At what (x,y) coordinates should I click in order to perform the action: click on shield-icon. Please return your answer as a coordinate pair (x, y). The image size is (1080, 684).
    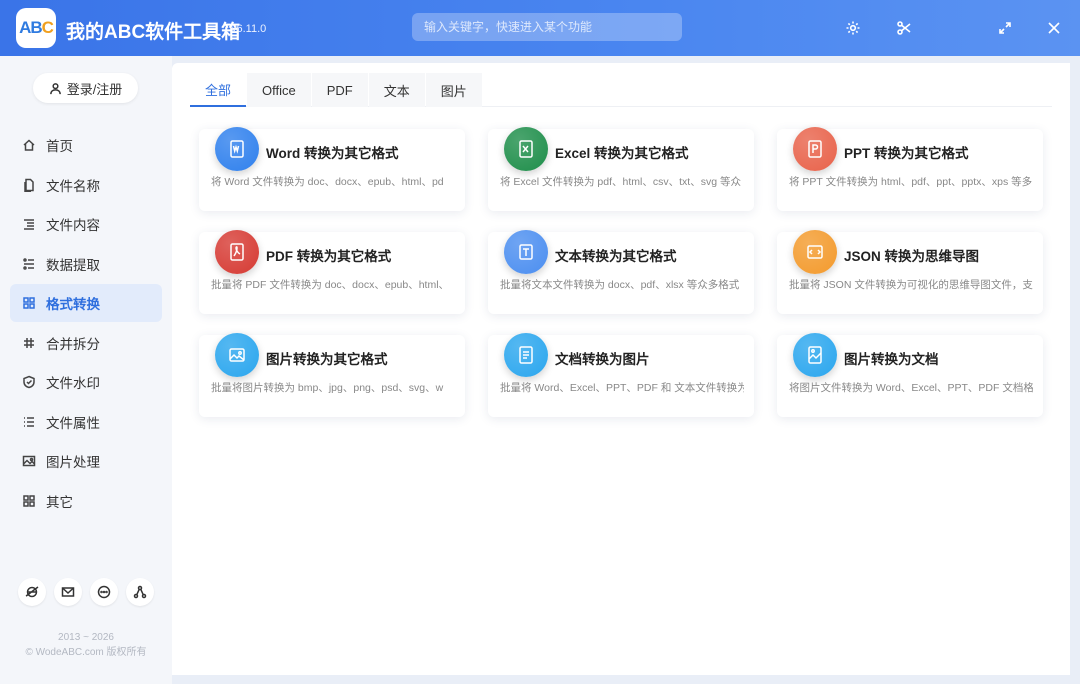
    Looking at the image, I should click on (29, 382).